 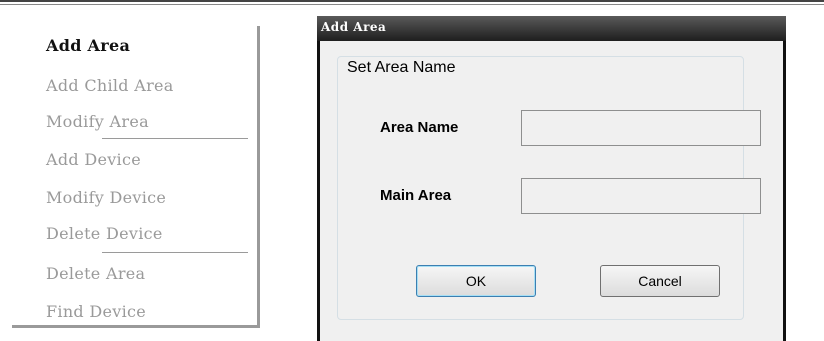 I want to click on menu-item-find-device: Find Device, so click(x=96, y=311).